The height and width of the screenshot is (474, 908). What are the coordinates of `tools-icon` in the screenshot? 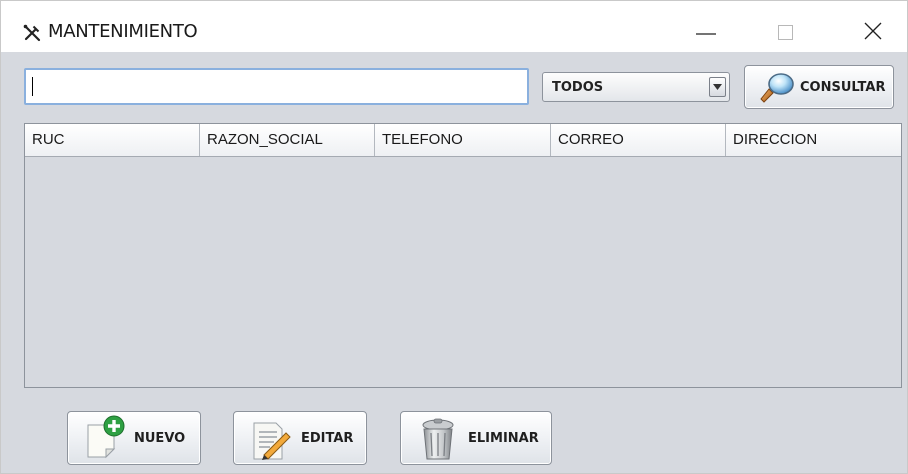 It's located at (32, 33).